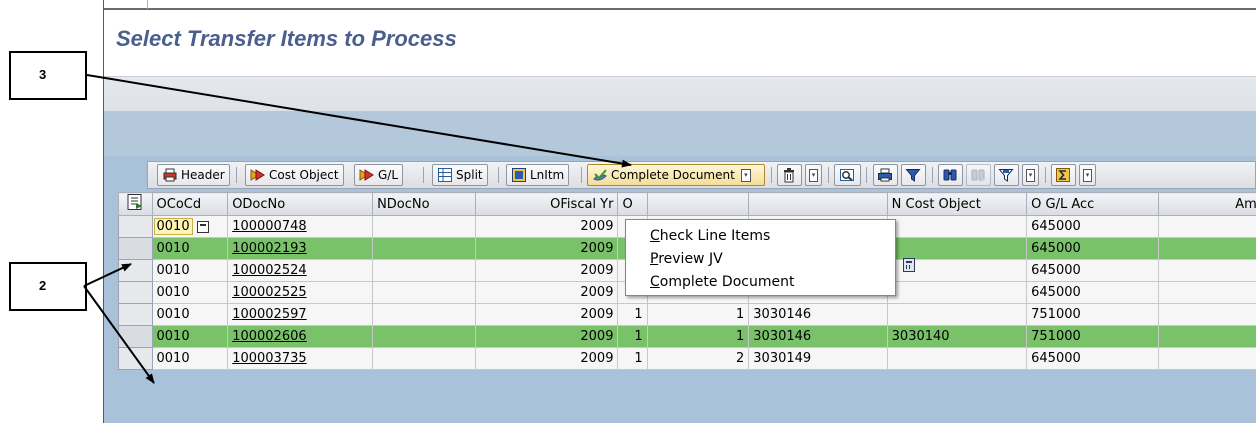  I want to click on find-icon, so click(950, 175).